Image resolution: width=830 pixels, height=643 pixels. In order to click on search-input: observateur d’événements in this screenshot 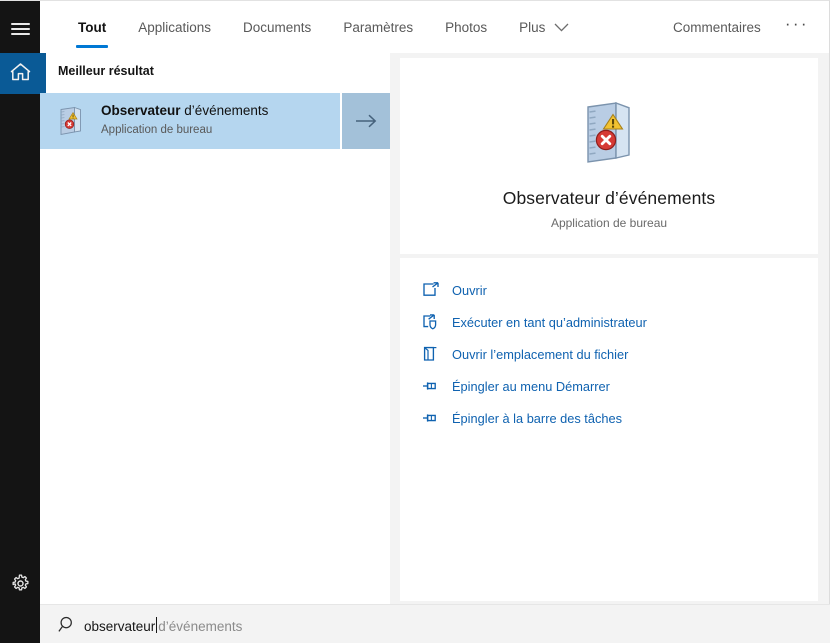, I will do `click(163, 624)`.